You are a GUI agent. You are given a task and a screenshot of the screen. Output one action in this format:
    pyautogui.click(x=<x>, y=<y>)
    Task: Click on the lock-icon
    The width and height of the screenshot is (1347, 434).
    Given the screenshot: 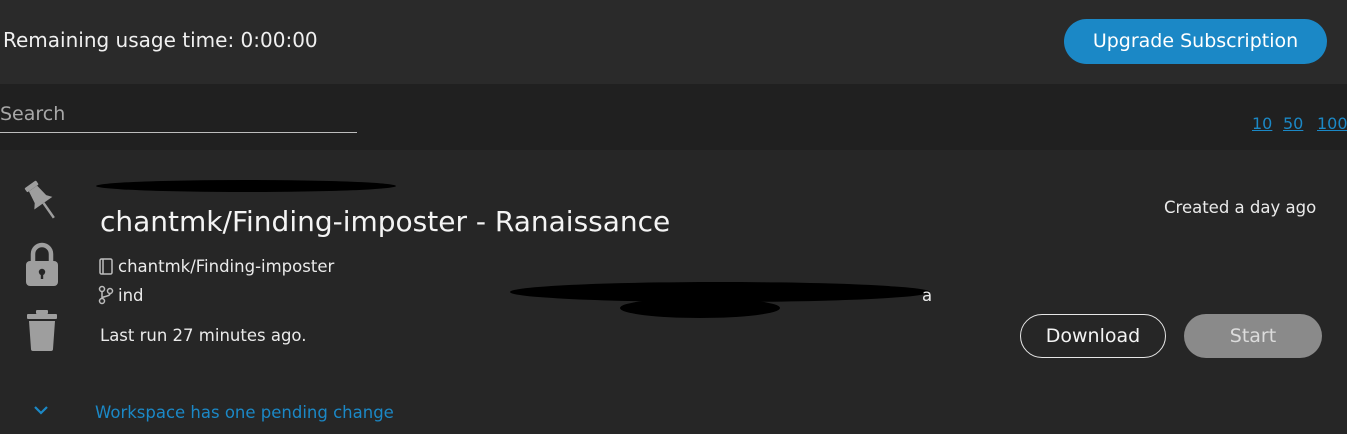 What is the action you would take?
    pyautogui.click(x=42, y=265)
    